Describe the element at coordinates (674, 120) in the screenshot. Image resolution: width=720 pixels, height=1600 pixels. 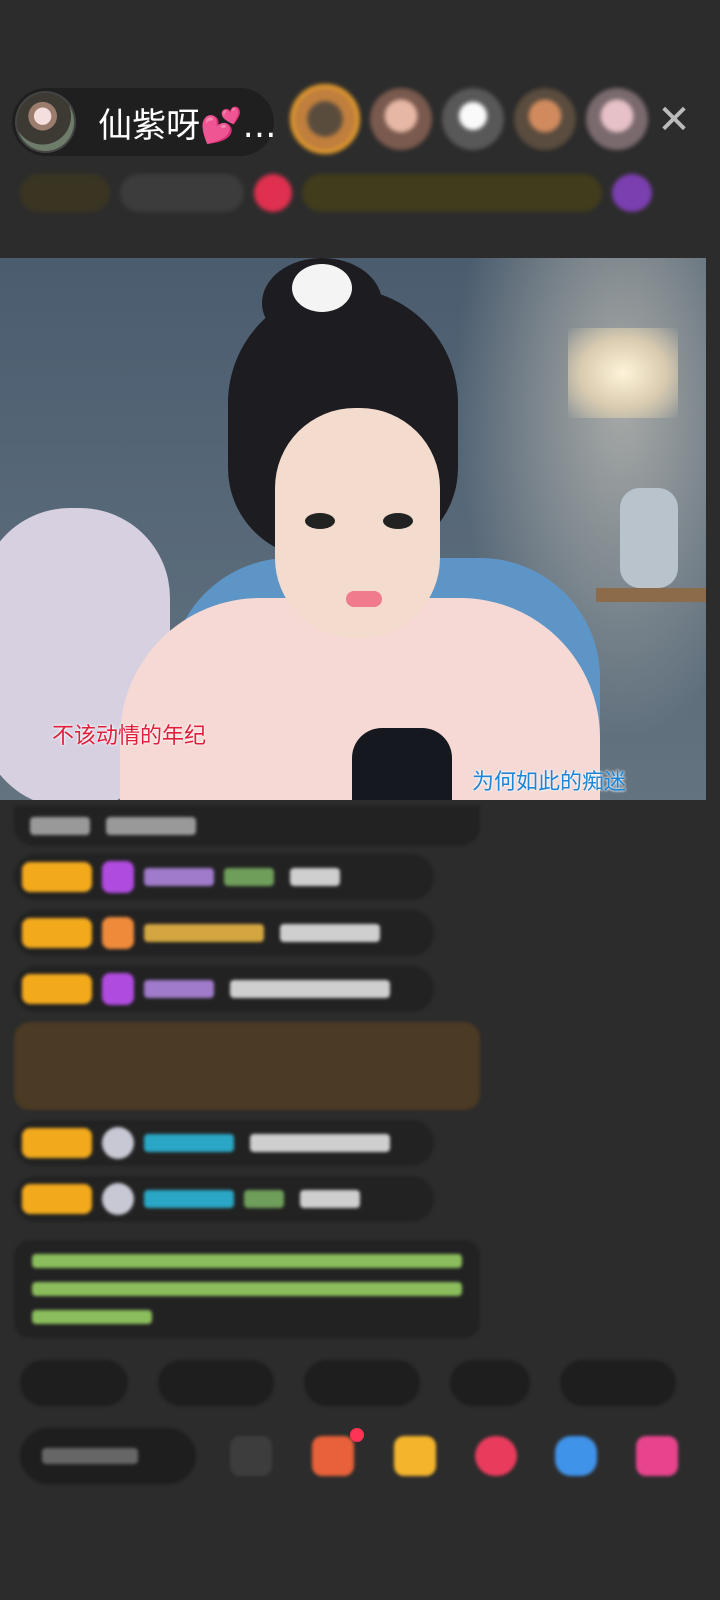
I see `close-icon: ✕` at that location.